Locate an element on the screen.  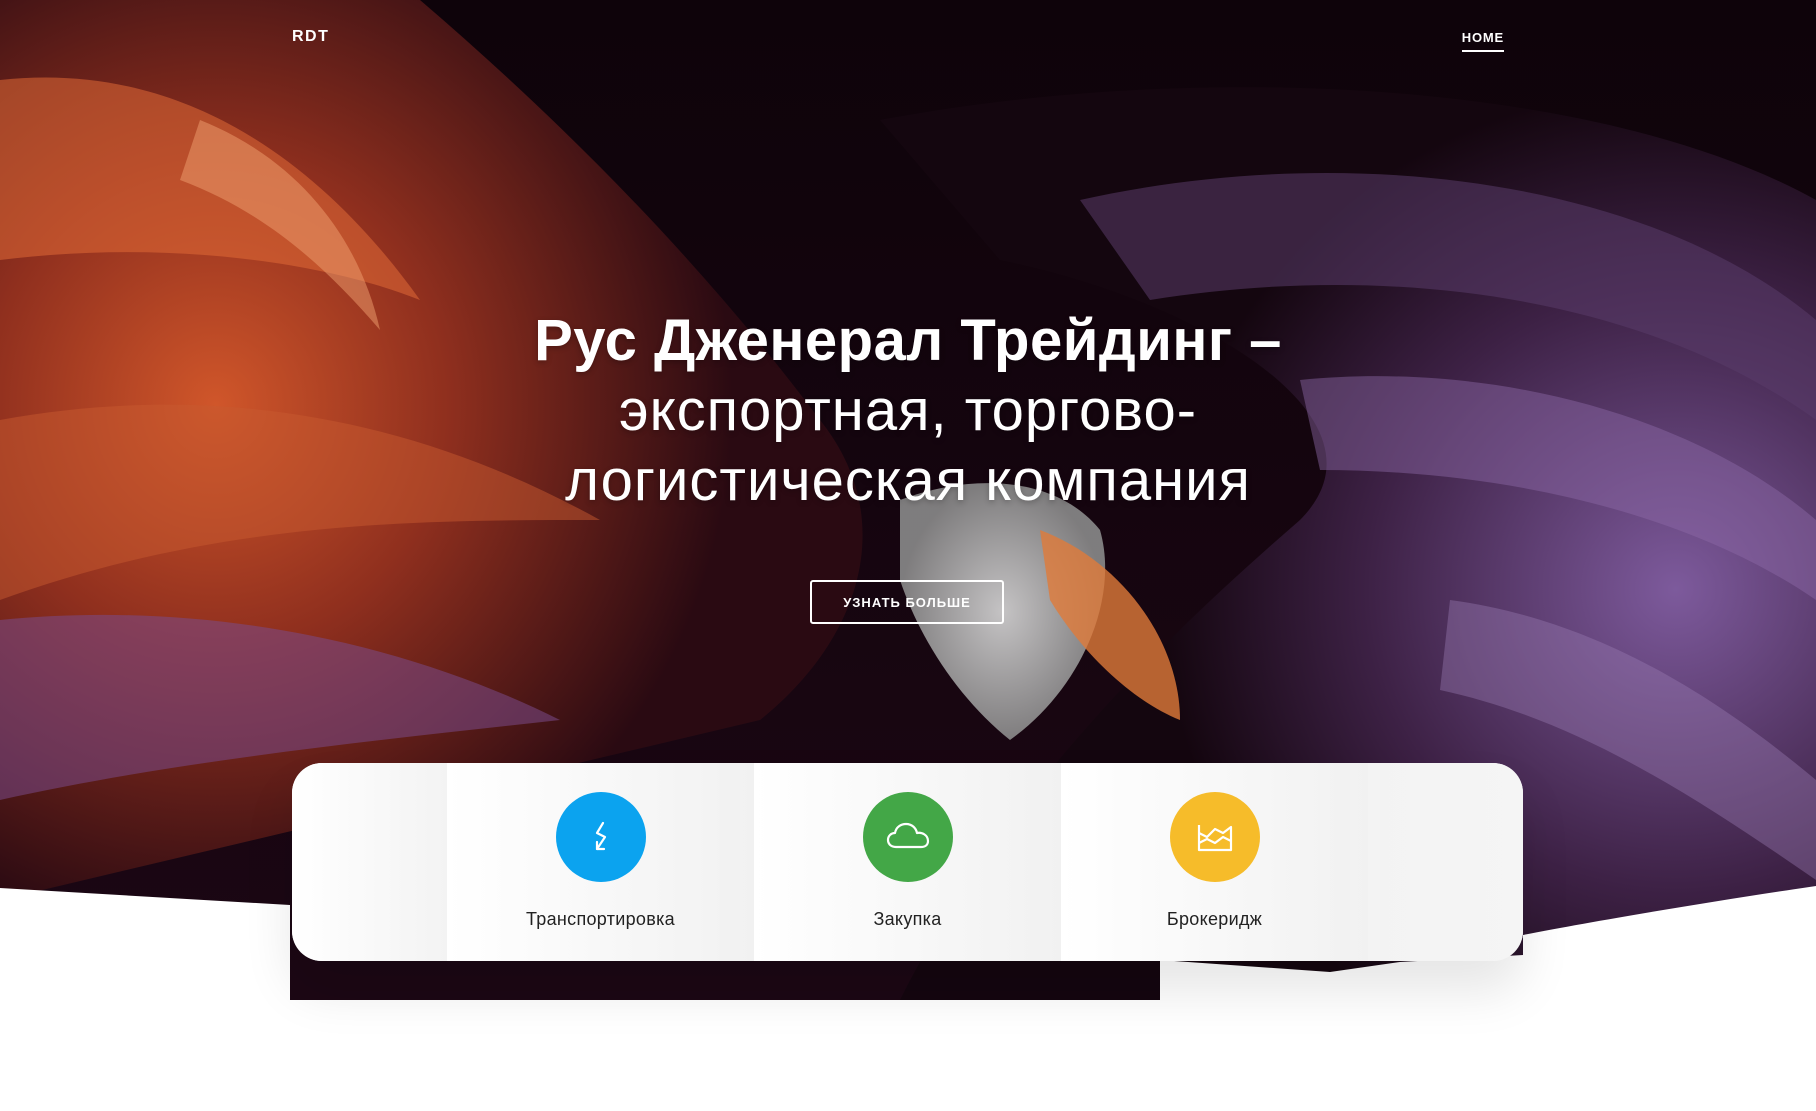
hero-title: Рус Дженерал Трейдинг – is located at coordinates (908, 340).